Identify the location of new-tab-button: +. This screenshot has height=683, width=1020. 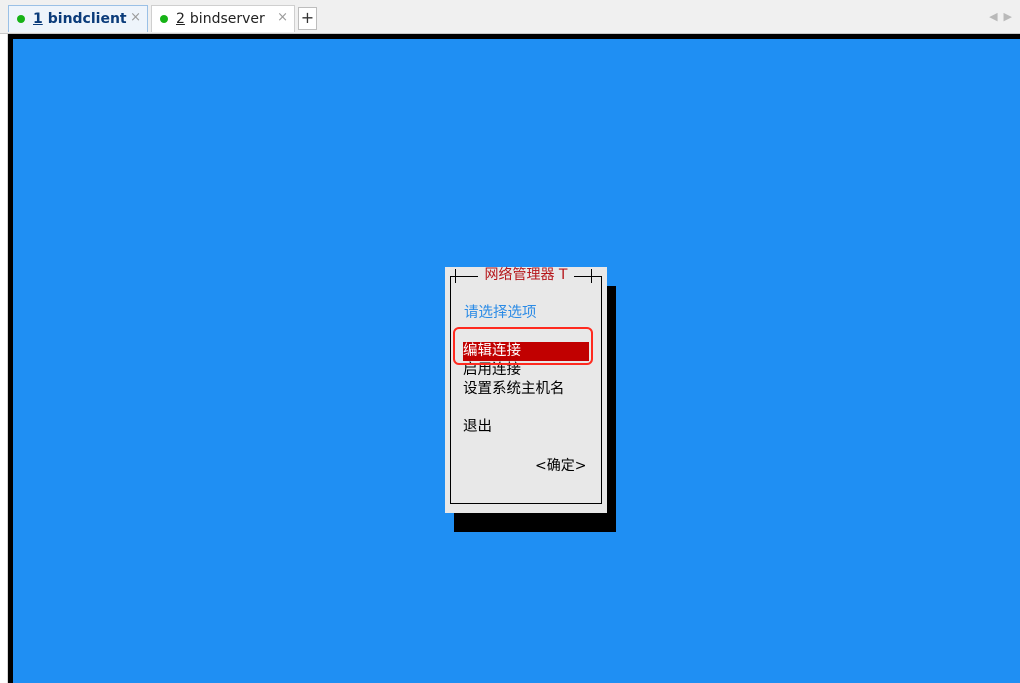
(307, 18).